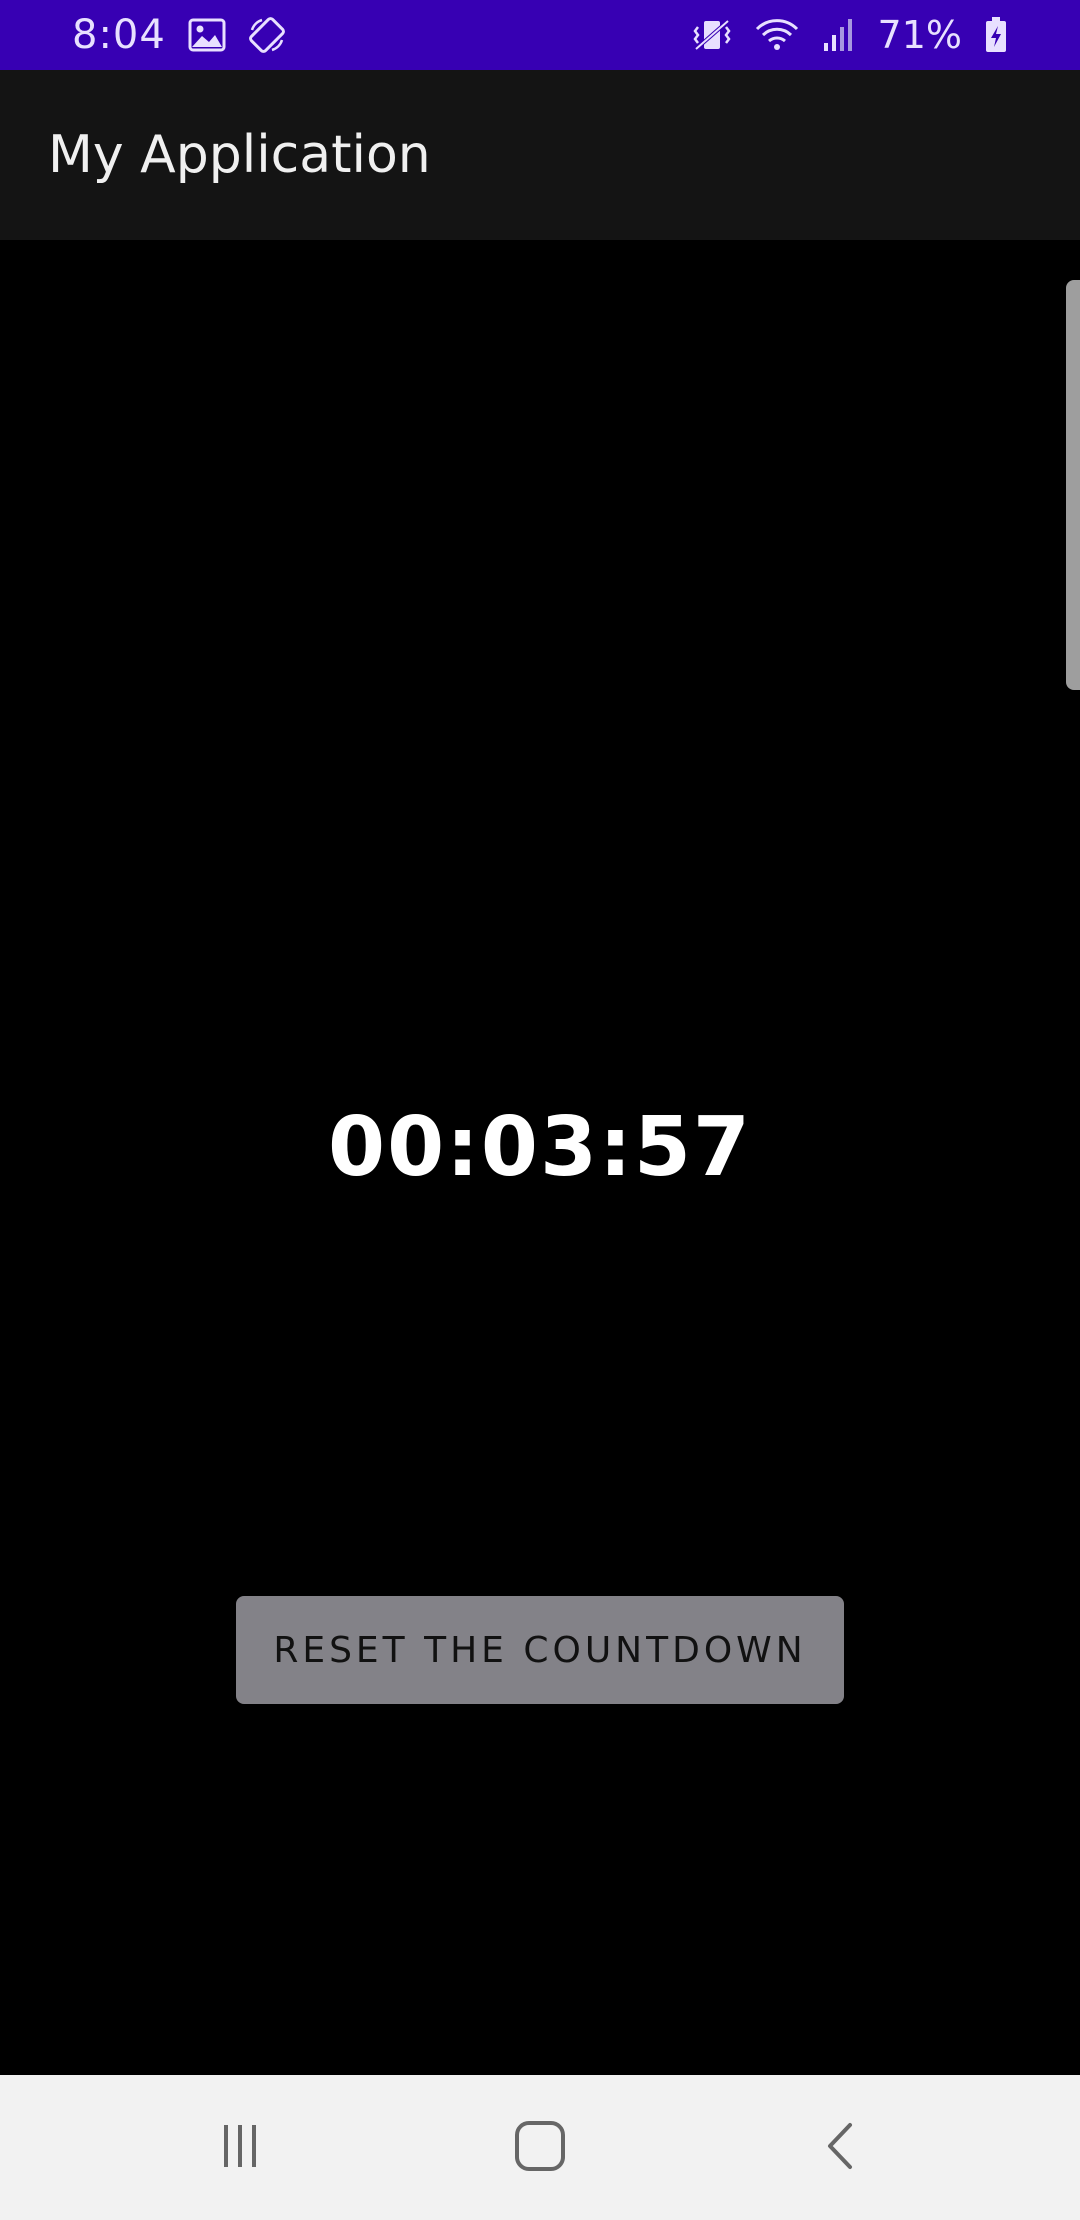 This screenshot has width=1080, height=2220. I want to click on recent-apps-button, so click(240, 2148).